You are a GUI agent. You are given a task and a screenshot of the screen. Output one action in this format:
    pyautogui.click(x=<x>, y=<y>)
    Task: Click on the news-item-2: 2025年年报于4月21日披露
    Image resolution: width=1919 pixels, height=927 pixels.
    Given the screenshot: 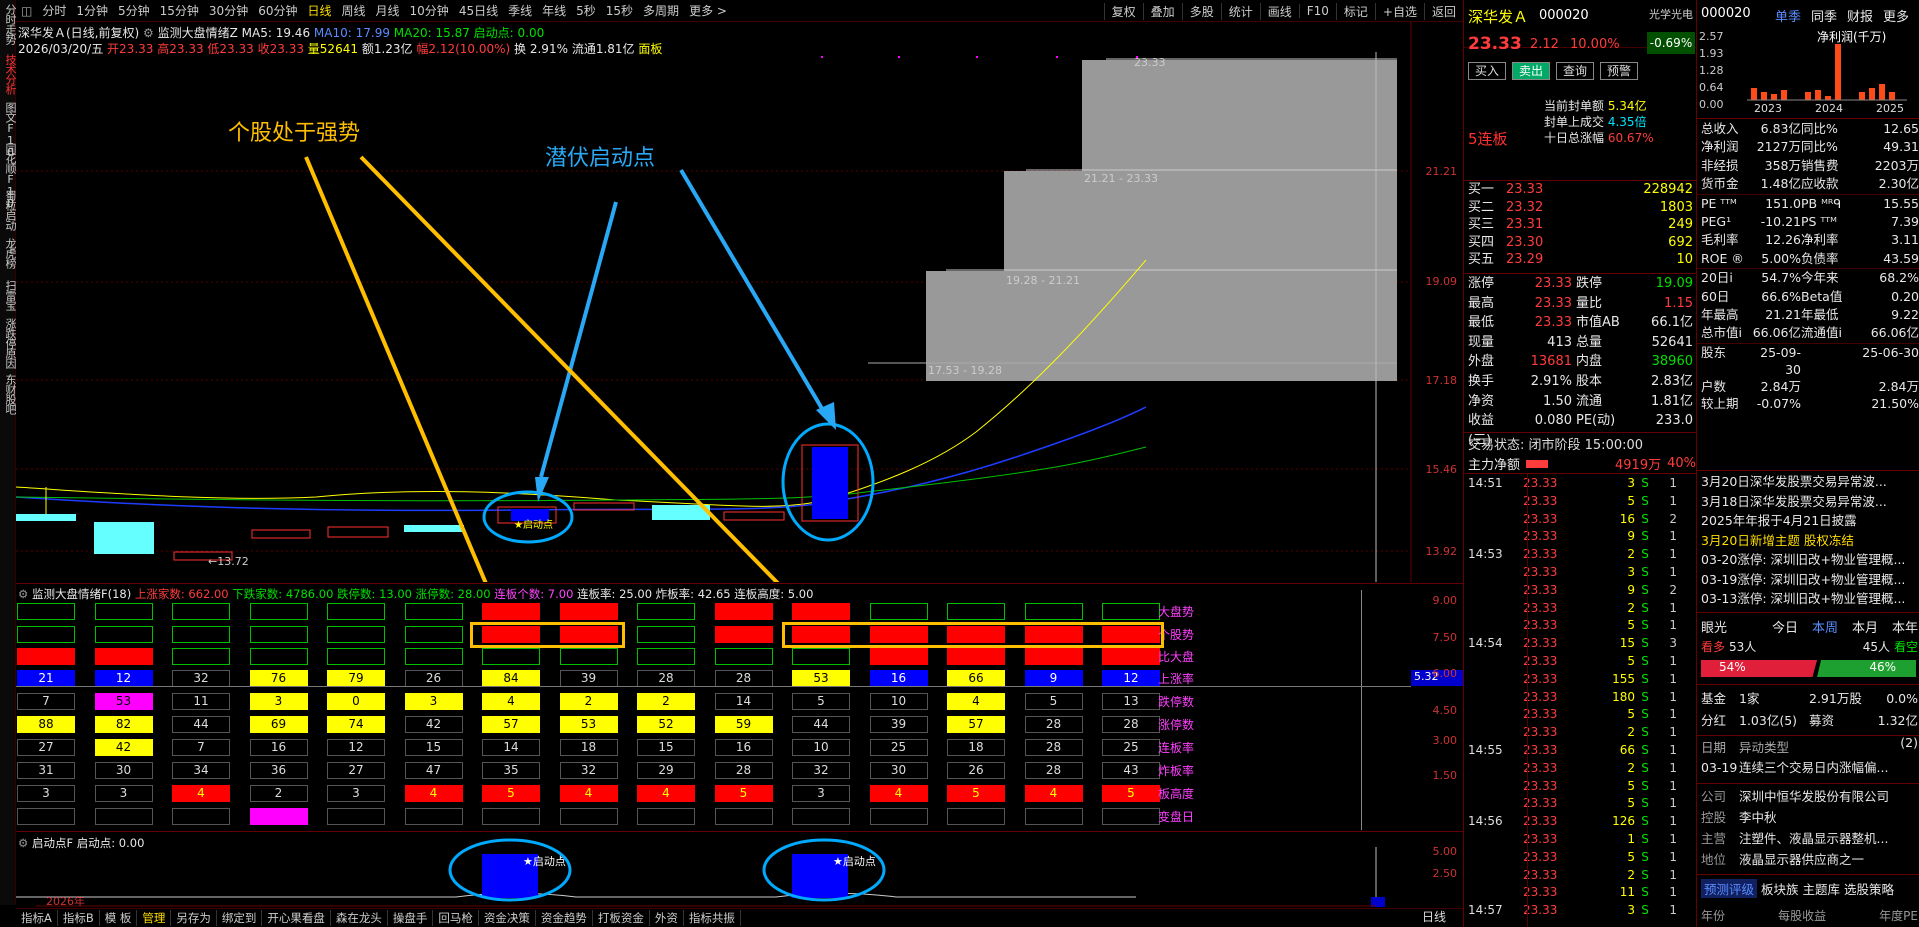 What is the action you would take?
    pyautogui.click(x=1809, y=521)
    